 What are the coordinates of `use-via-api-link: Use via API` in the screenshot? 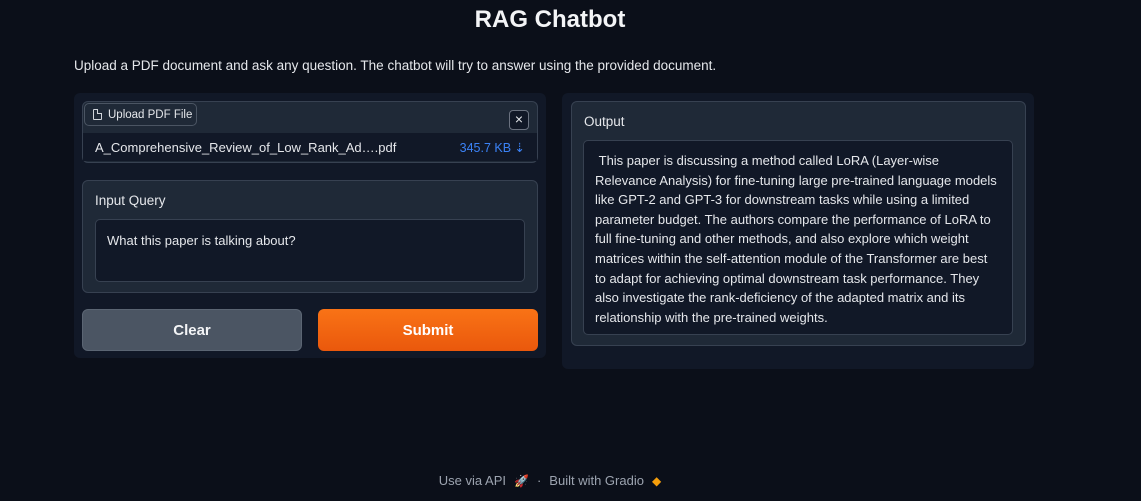 It's located at (472, 480).